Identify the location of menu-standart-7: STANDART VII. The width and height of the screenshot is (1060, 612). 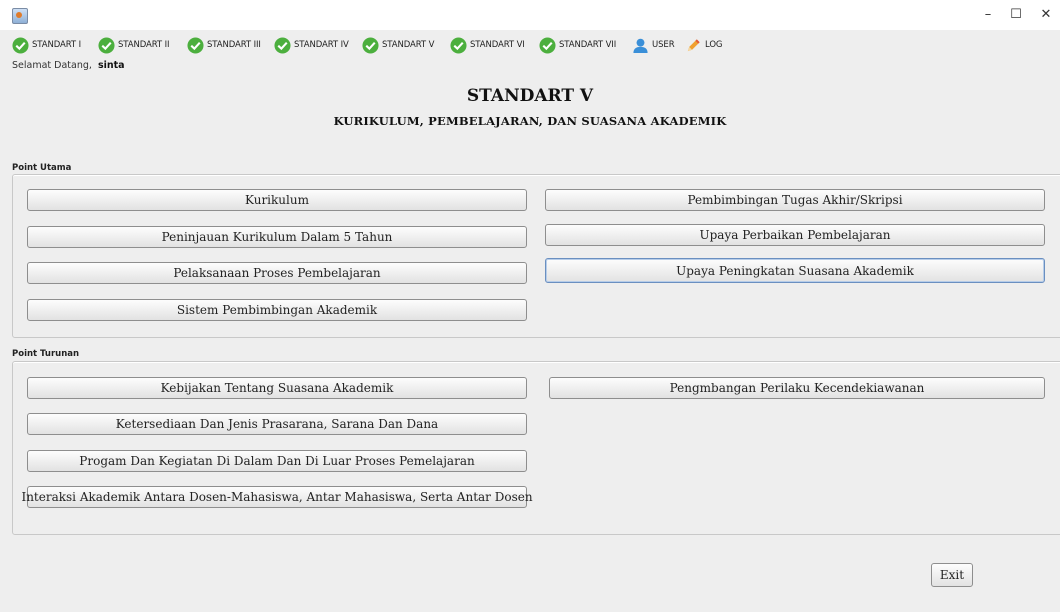
(577, 45).